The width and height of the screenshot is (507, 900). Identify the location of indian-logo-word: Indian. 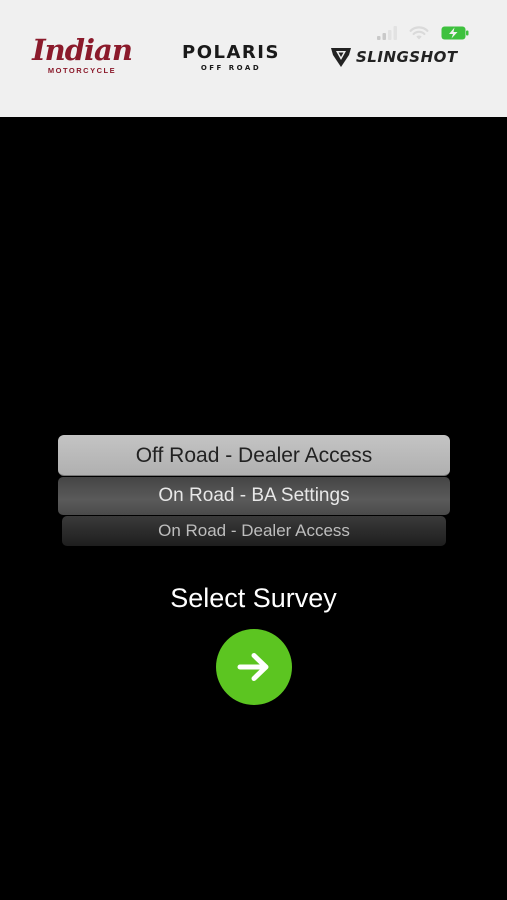
(82, 50).